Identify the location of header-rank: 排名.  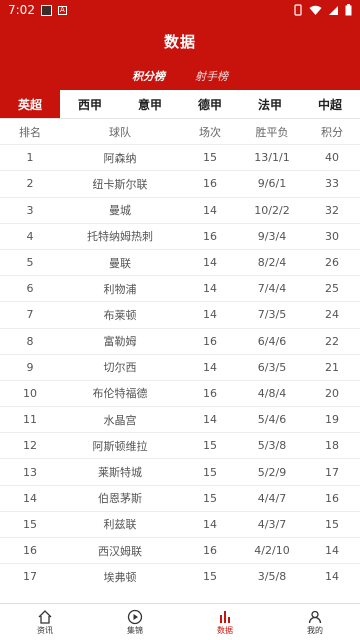
(30, 132).